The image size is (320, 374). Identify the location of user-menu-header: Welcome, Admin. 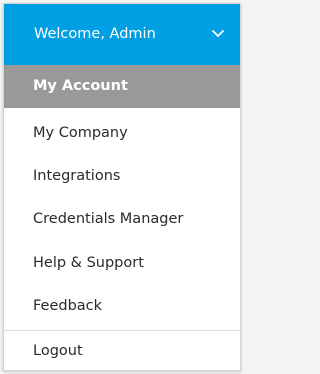
(122, 34).